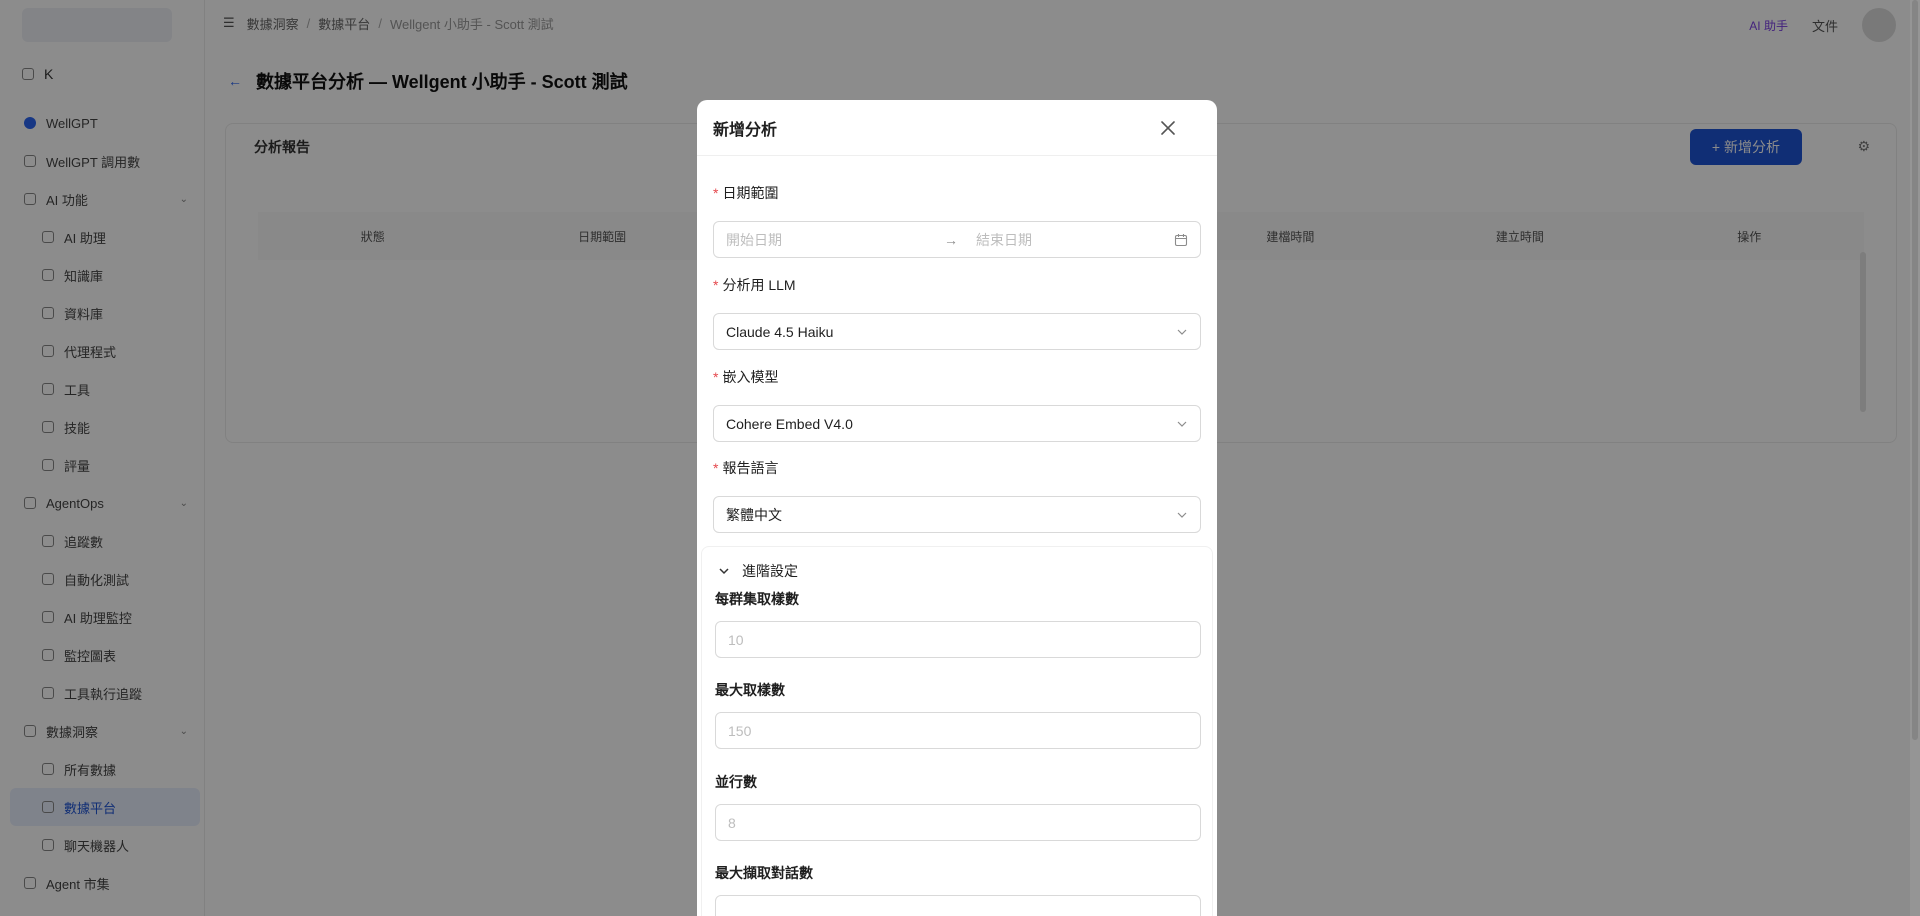 The height and width of the screenshot is (916, 1920). Describe the element at coordinates (750, 468) in the screenshot. I see `language-label: 報告語言` at that location.